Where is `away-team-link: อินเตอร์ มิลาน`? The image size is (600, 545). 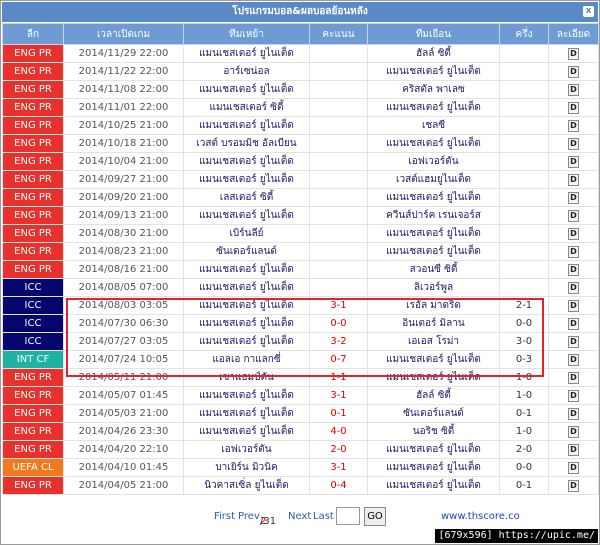 away-team-link: อินเตอร์ มิลาน is located at coordinates (433, 323).